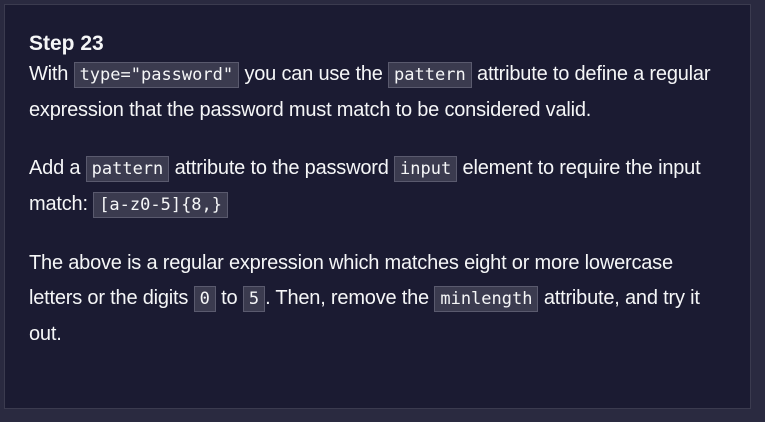  I want to click on step-title: Step 23, so click(66, 43).